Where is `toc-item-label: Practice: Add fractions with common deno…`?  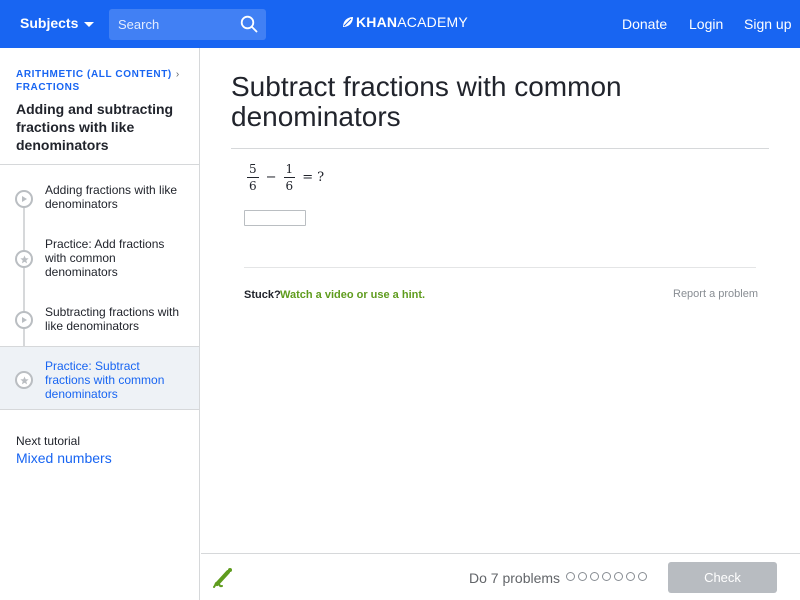
toc-item-label: Practice: Add fractions with common deno… is located at coordinates (105, 258).